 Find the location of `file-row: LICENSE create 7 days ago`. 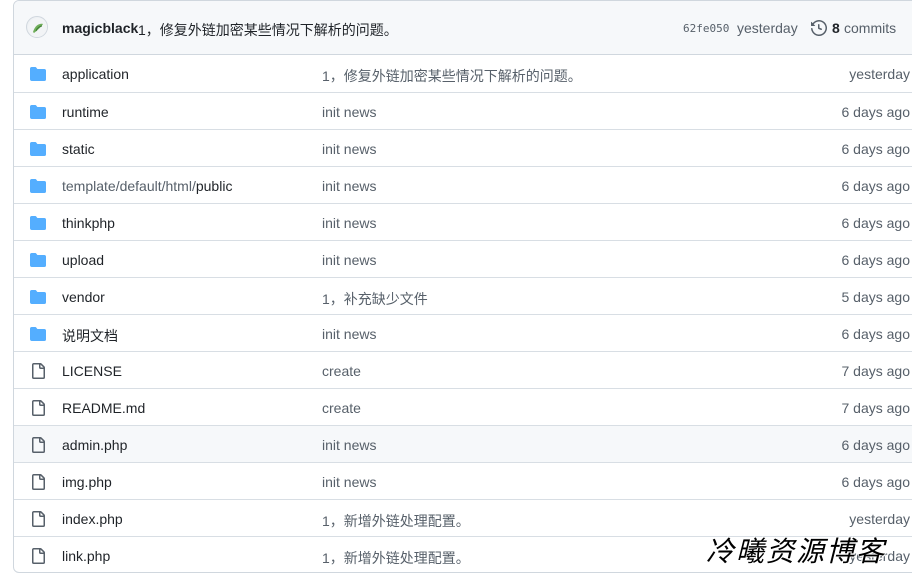

file-row: LICENSE create 7 days ago is located at coordinates (463, 369).